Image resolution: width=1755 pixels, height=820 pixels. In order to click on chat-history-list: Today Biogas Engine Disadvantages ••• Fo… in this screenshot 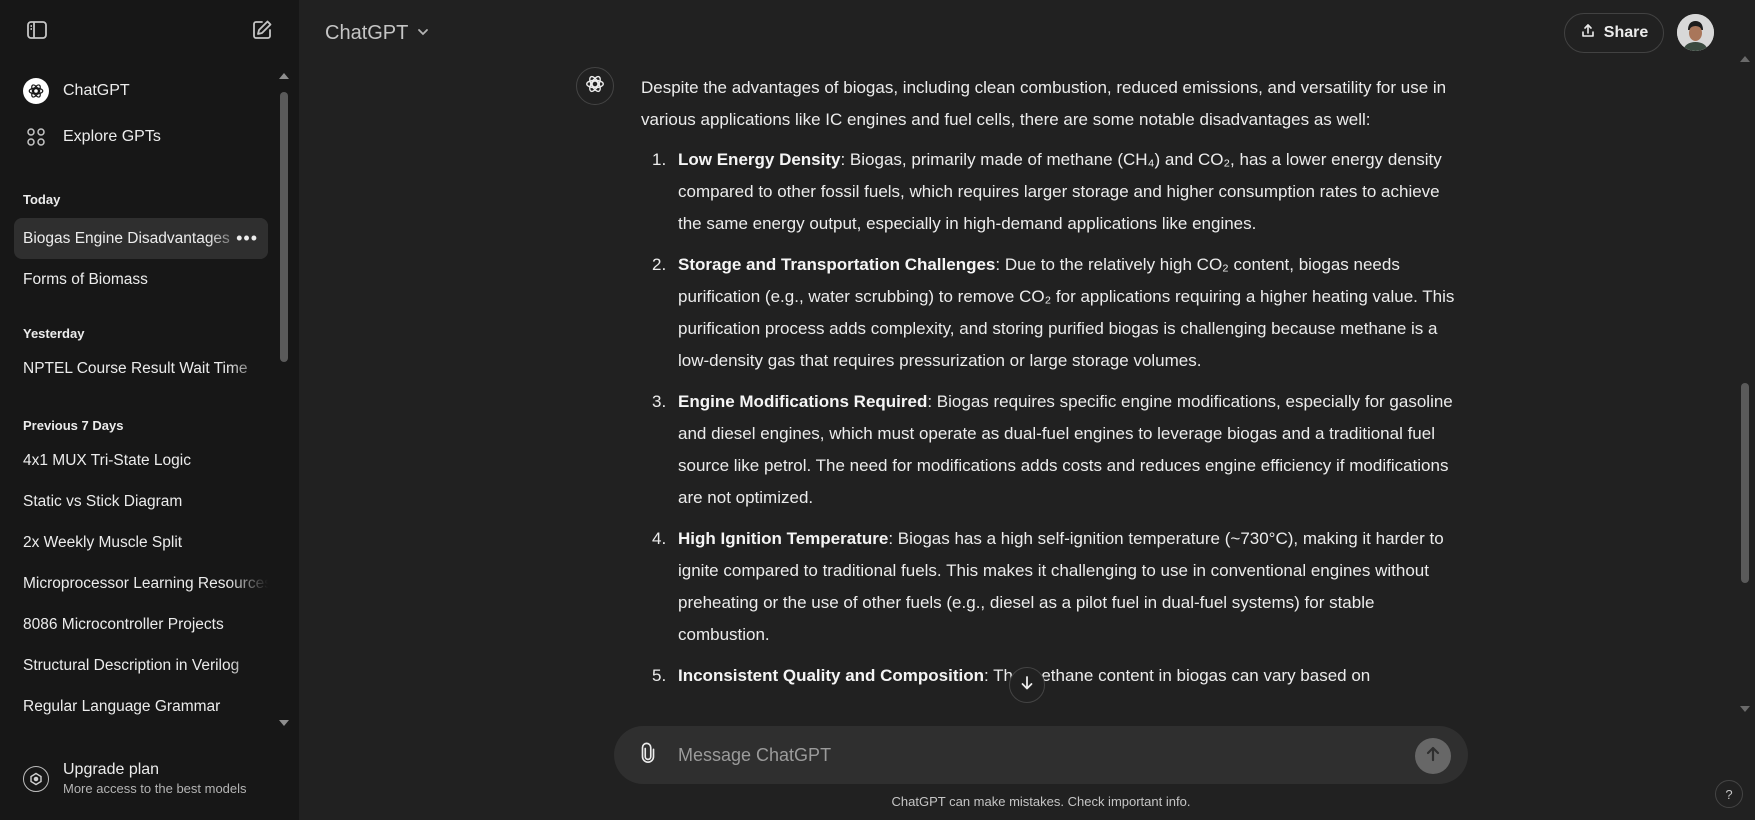, I will do `click(141, 462)`.